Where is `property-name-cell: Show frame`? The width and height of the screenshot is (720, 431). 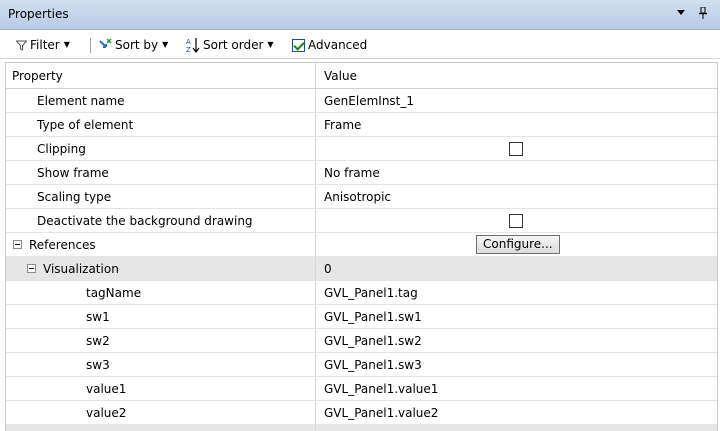
property-name-cell: Show frame is located at coordinates (161, 172).